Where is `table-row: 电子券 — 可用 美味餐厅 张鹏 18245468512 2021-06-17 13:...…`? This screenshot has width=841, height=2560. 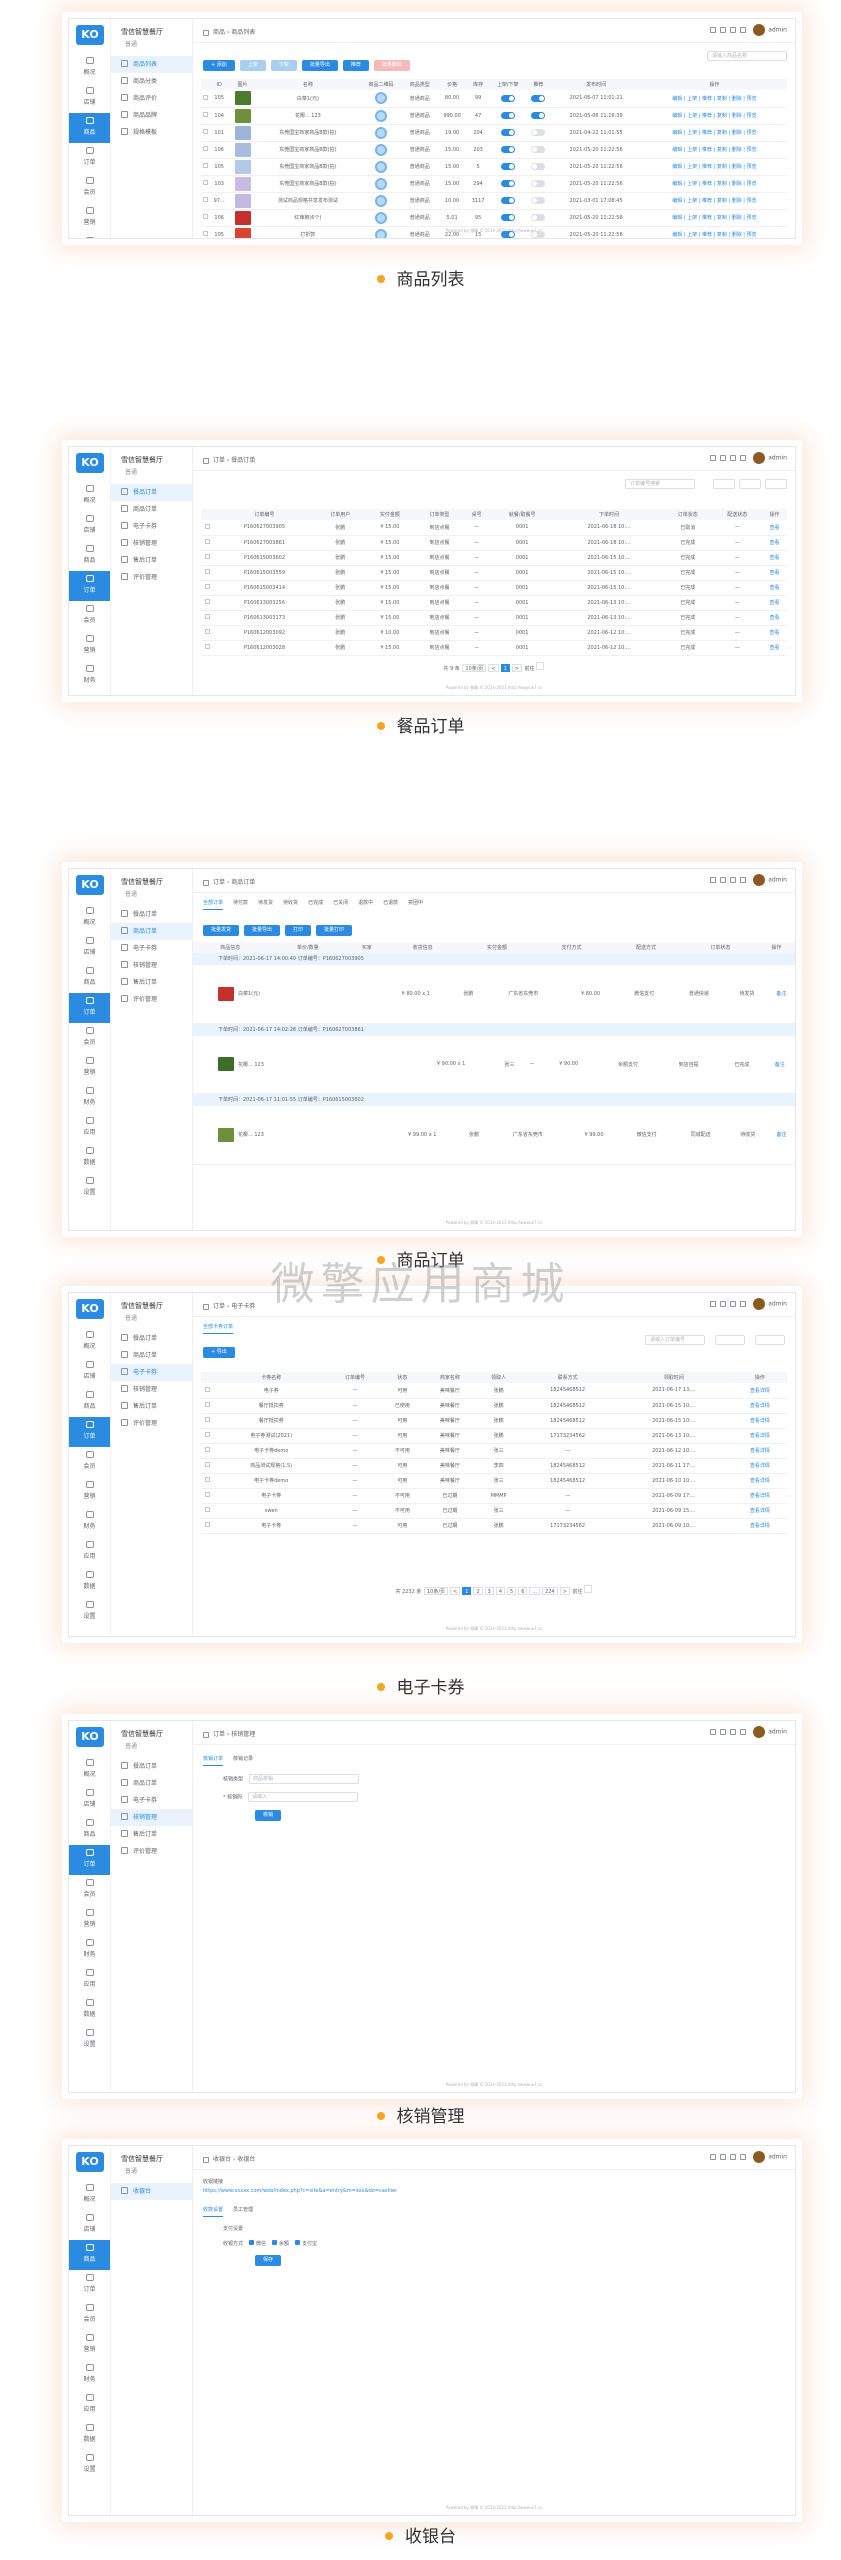 table-row: 电子券 — 可用 美味餐厅 张鹏 18245468512 2021-06-17 13:...… is located at coordinates (494, 1391).